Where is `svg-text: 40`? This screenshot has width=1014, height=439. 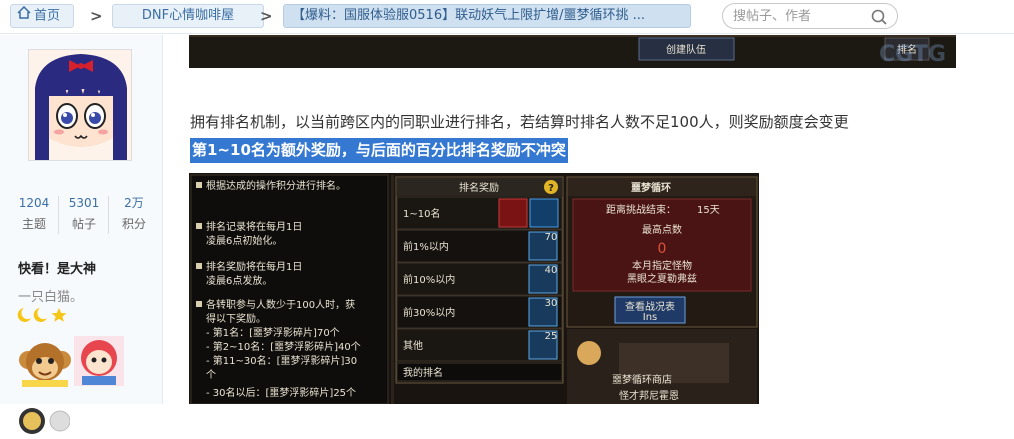
svg-text: 40 is located at coordinates (551, 270).